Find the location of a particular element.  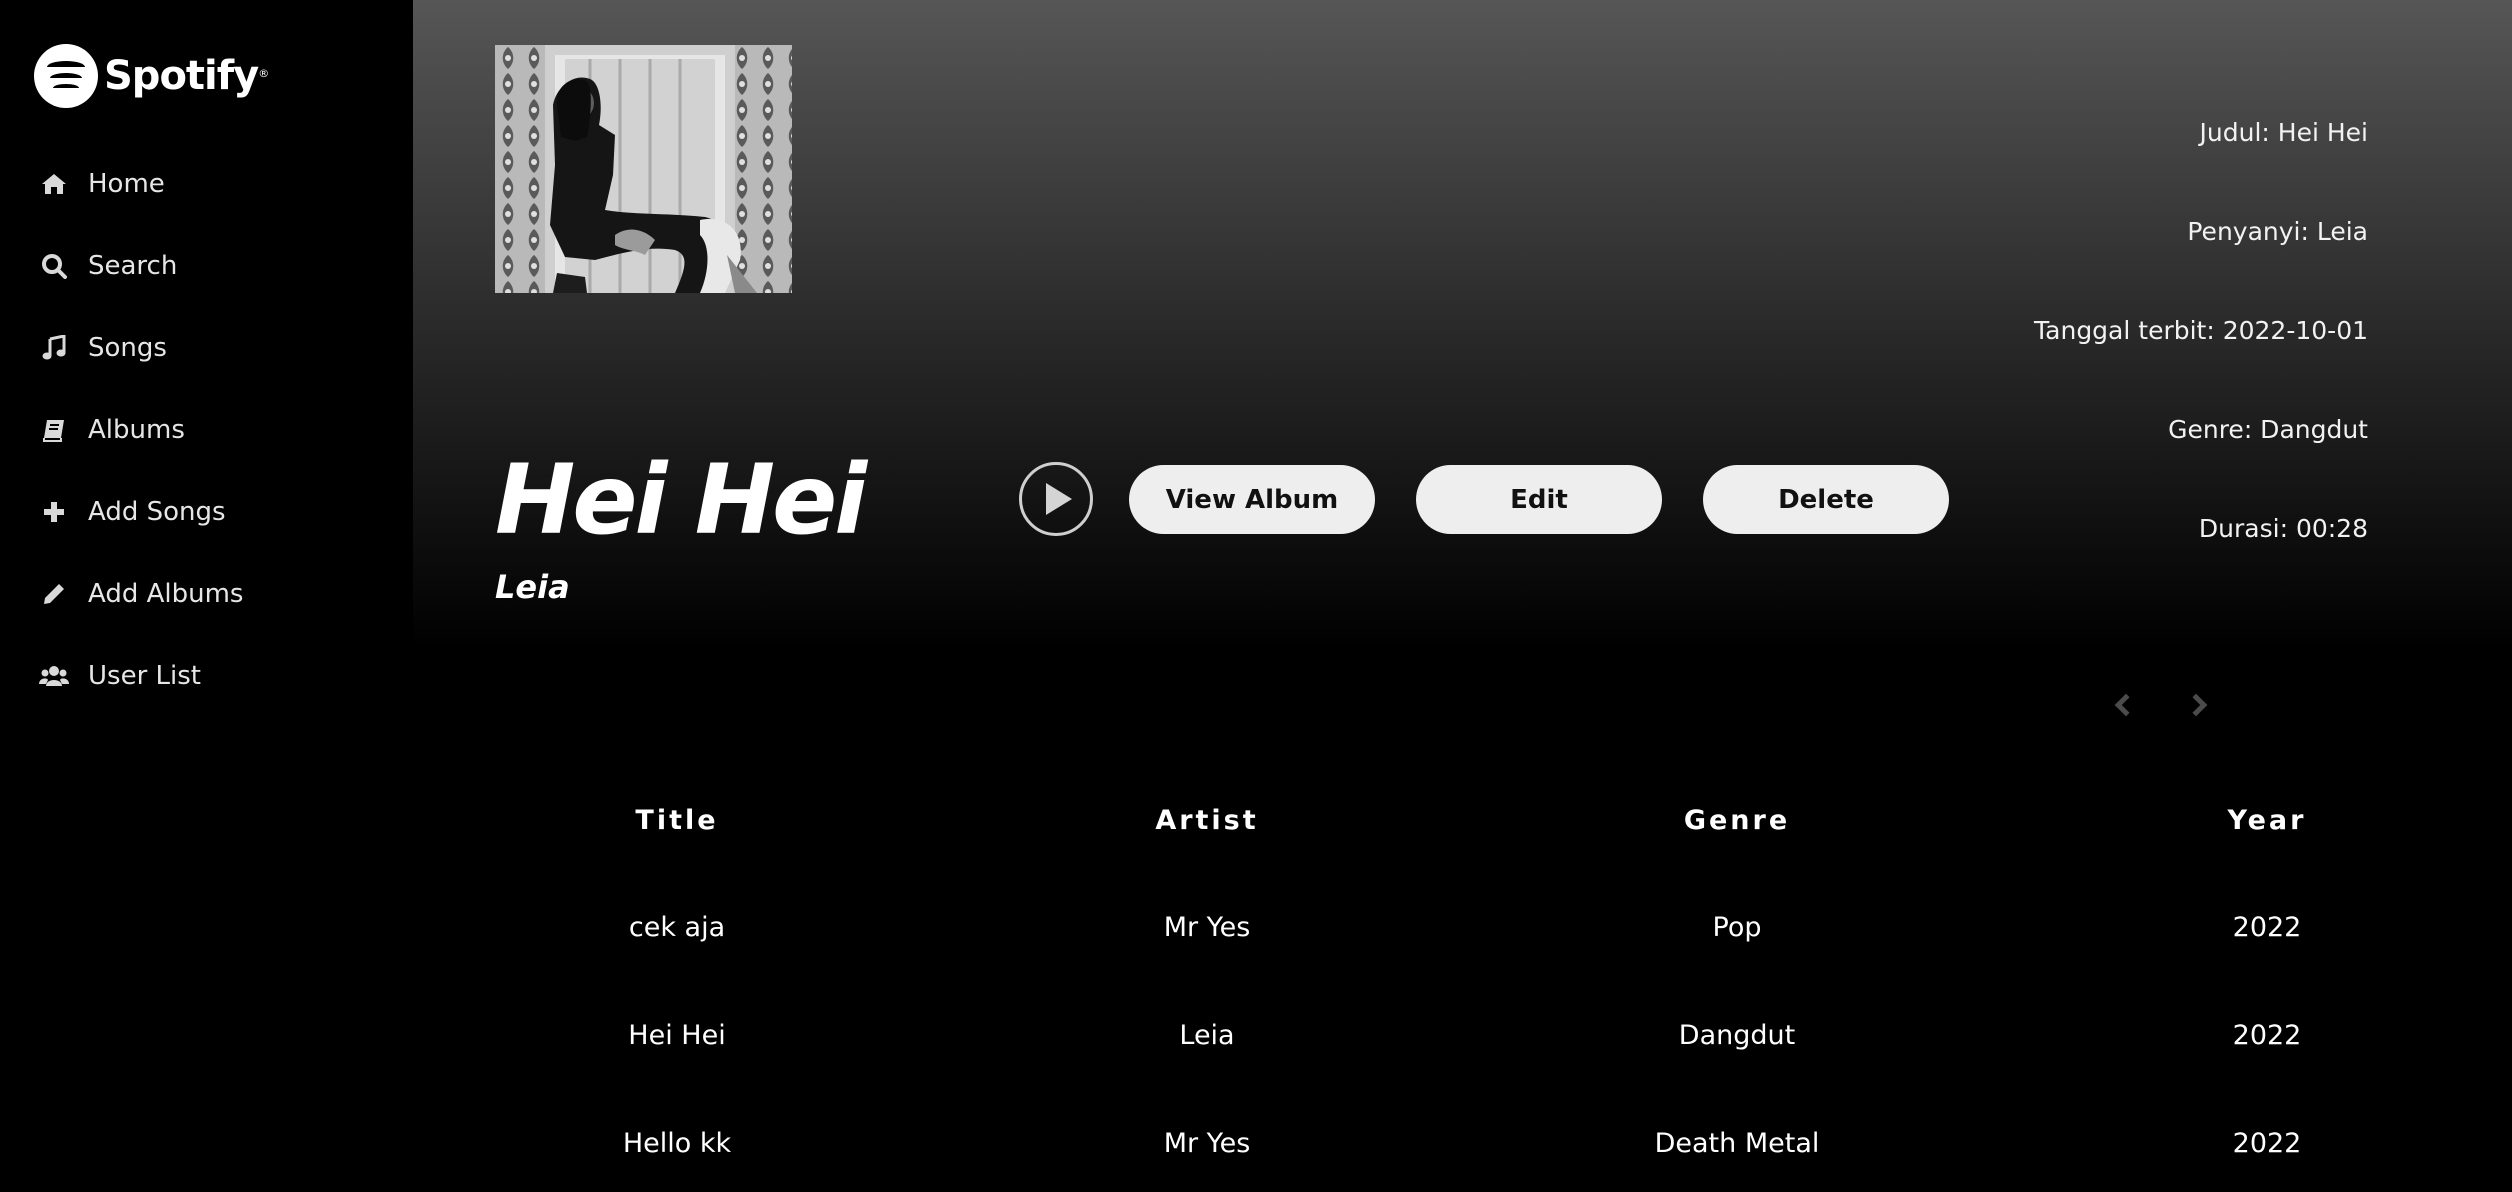

sidebar-item-add-songs: Add Songs is located at coordinates (132, 512).